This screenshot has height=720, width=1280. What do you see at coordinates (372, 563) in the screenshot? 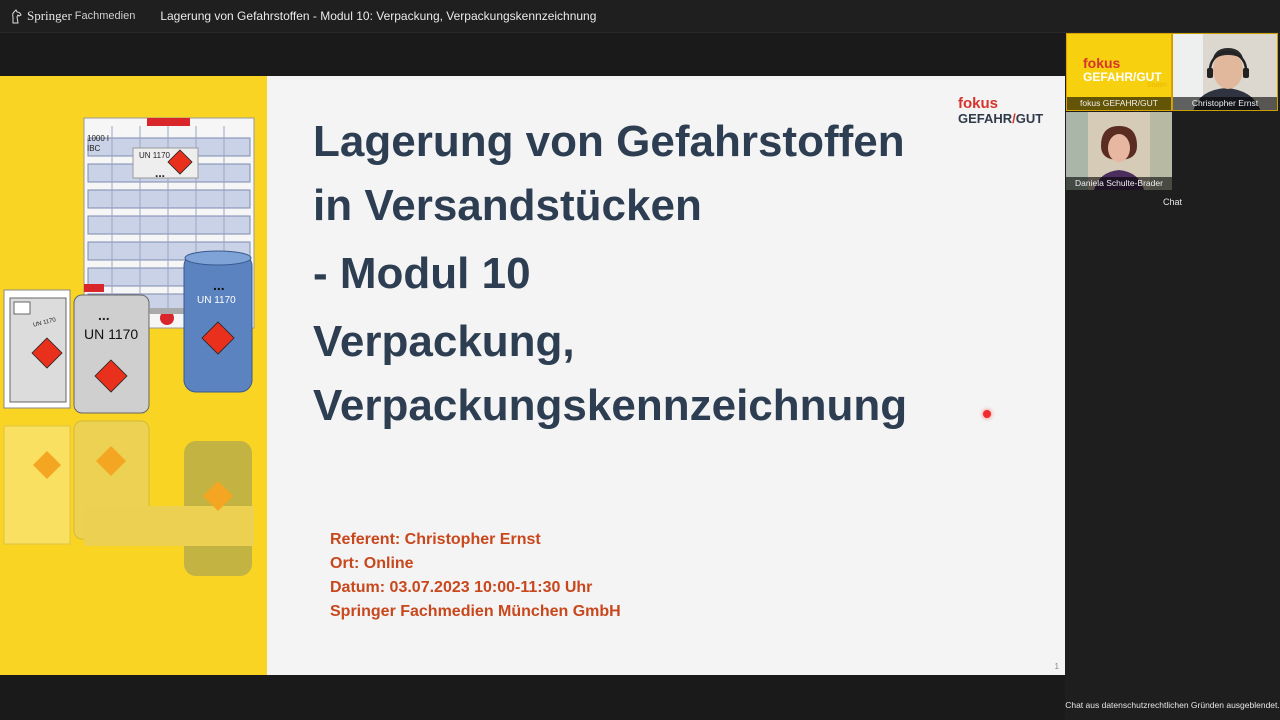
I see `info-location: Ort: Online` at bounding box center [372, 563].